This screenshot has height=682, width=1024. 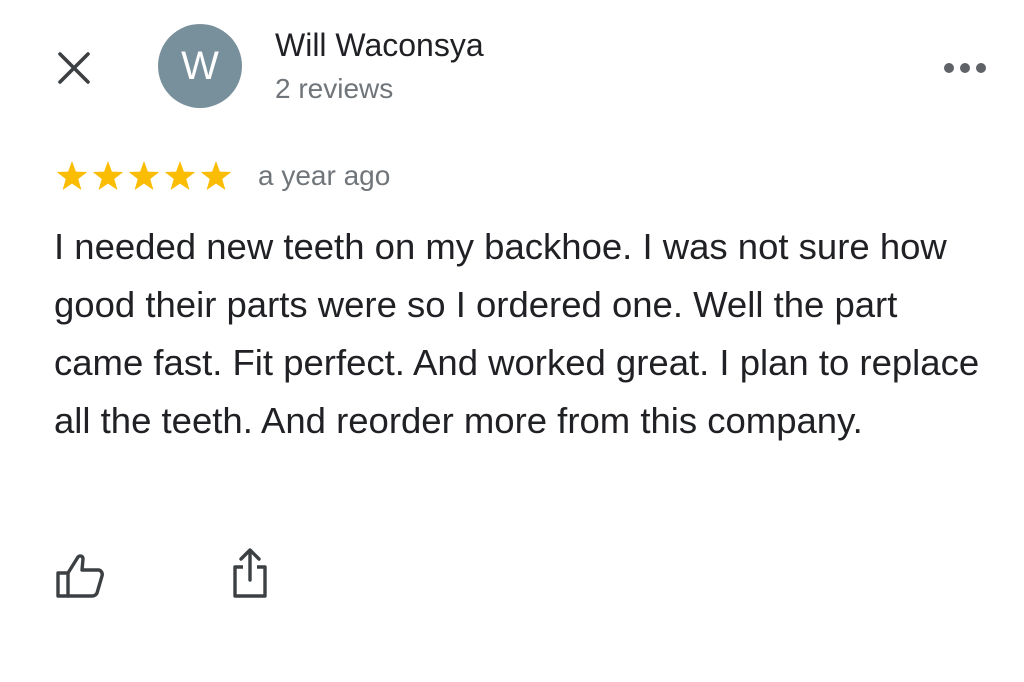 What do you see at coordinates (379, 66) in the screenshot?
I see `reviewer-info: Will Waconsya 2 reviews` at bounding box center [379, 66].